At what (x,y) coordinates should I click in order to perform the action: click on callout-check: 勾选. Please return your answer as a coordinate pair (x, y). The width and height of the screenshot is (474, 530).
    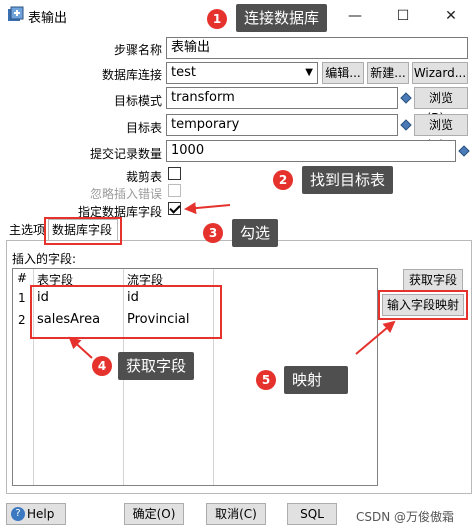
    Looking at the image, I should click on (255, 233).